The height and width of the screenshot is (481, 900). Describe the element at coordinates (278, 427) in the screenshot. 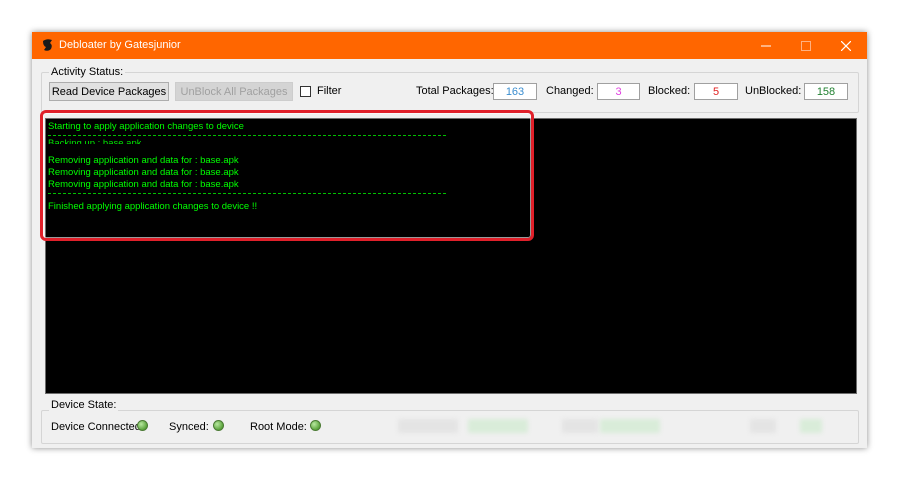

I see `root-mode-label: Root Mode:` at that location.